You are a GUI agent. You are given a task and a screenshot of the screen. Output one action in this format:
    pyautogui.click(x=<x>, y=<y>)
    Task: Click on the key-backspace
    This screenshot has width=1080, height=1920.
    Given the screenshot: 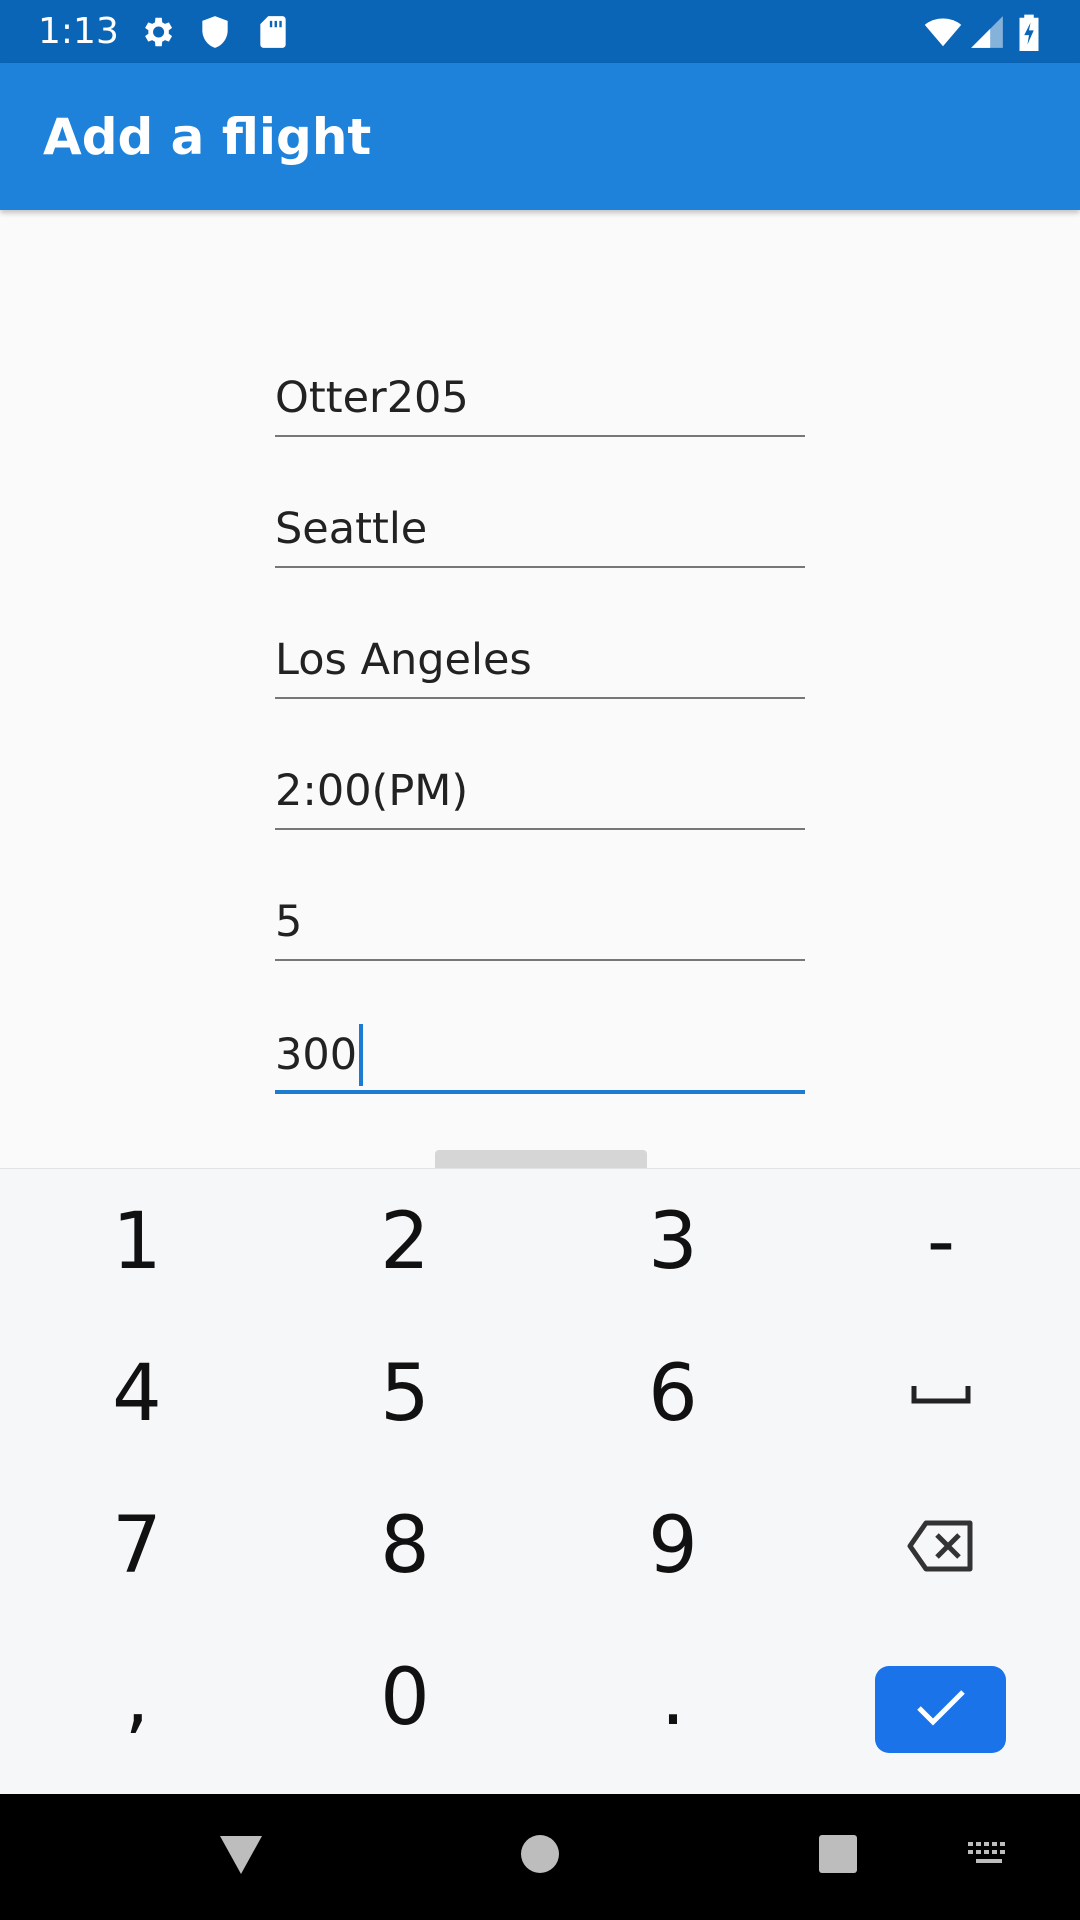 What is the action you would take?
    pyautogui.click(x=941, y=1545)
    